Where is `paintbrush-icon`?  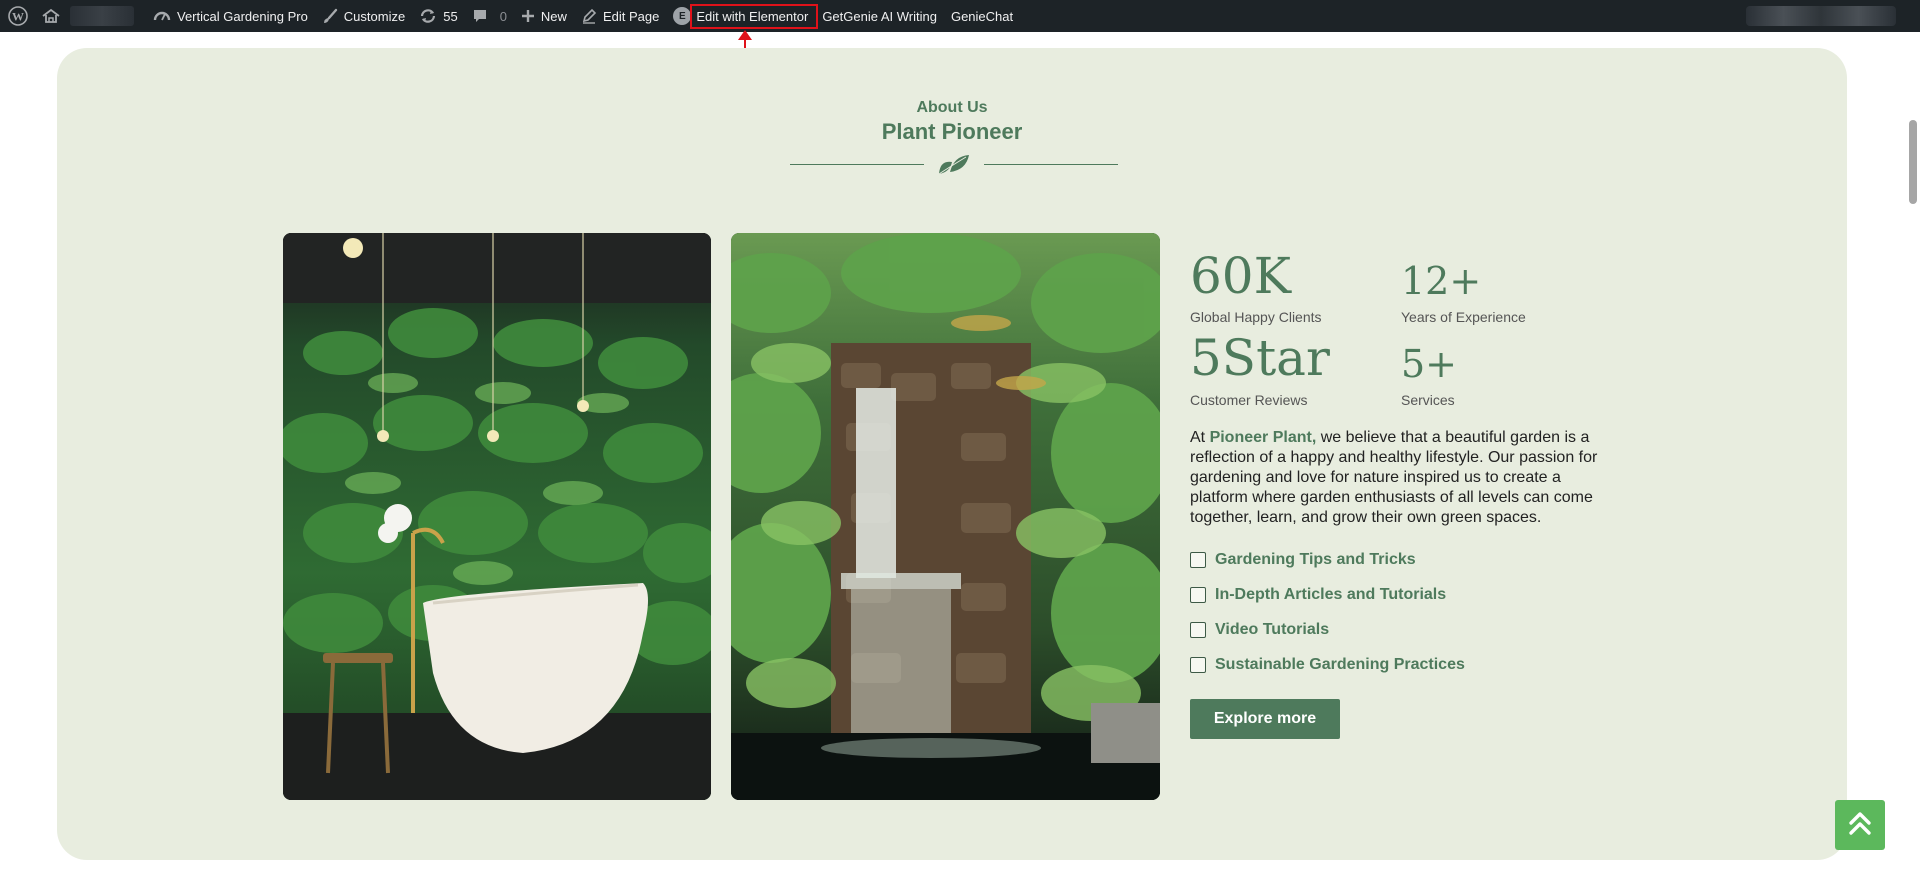 paintbrush-icon is located at coordinates (330, 16).